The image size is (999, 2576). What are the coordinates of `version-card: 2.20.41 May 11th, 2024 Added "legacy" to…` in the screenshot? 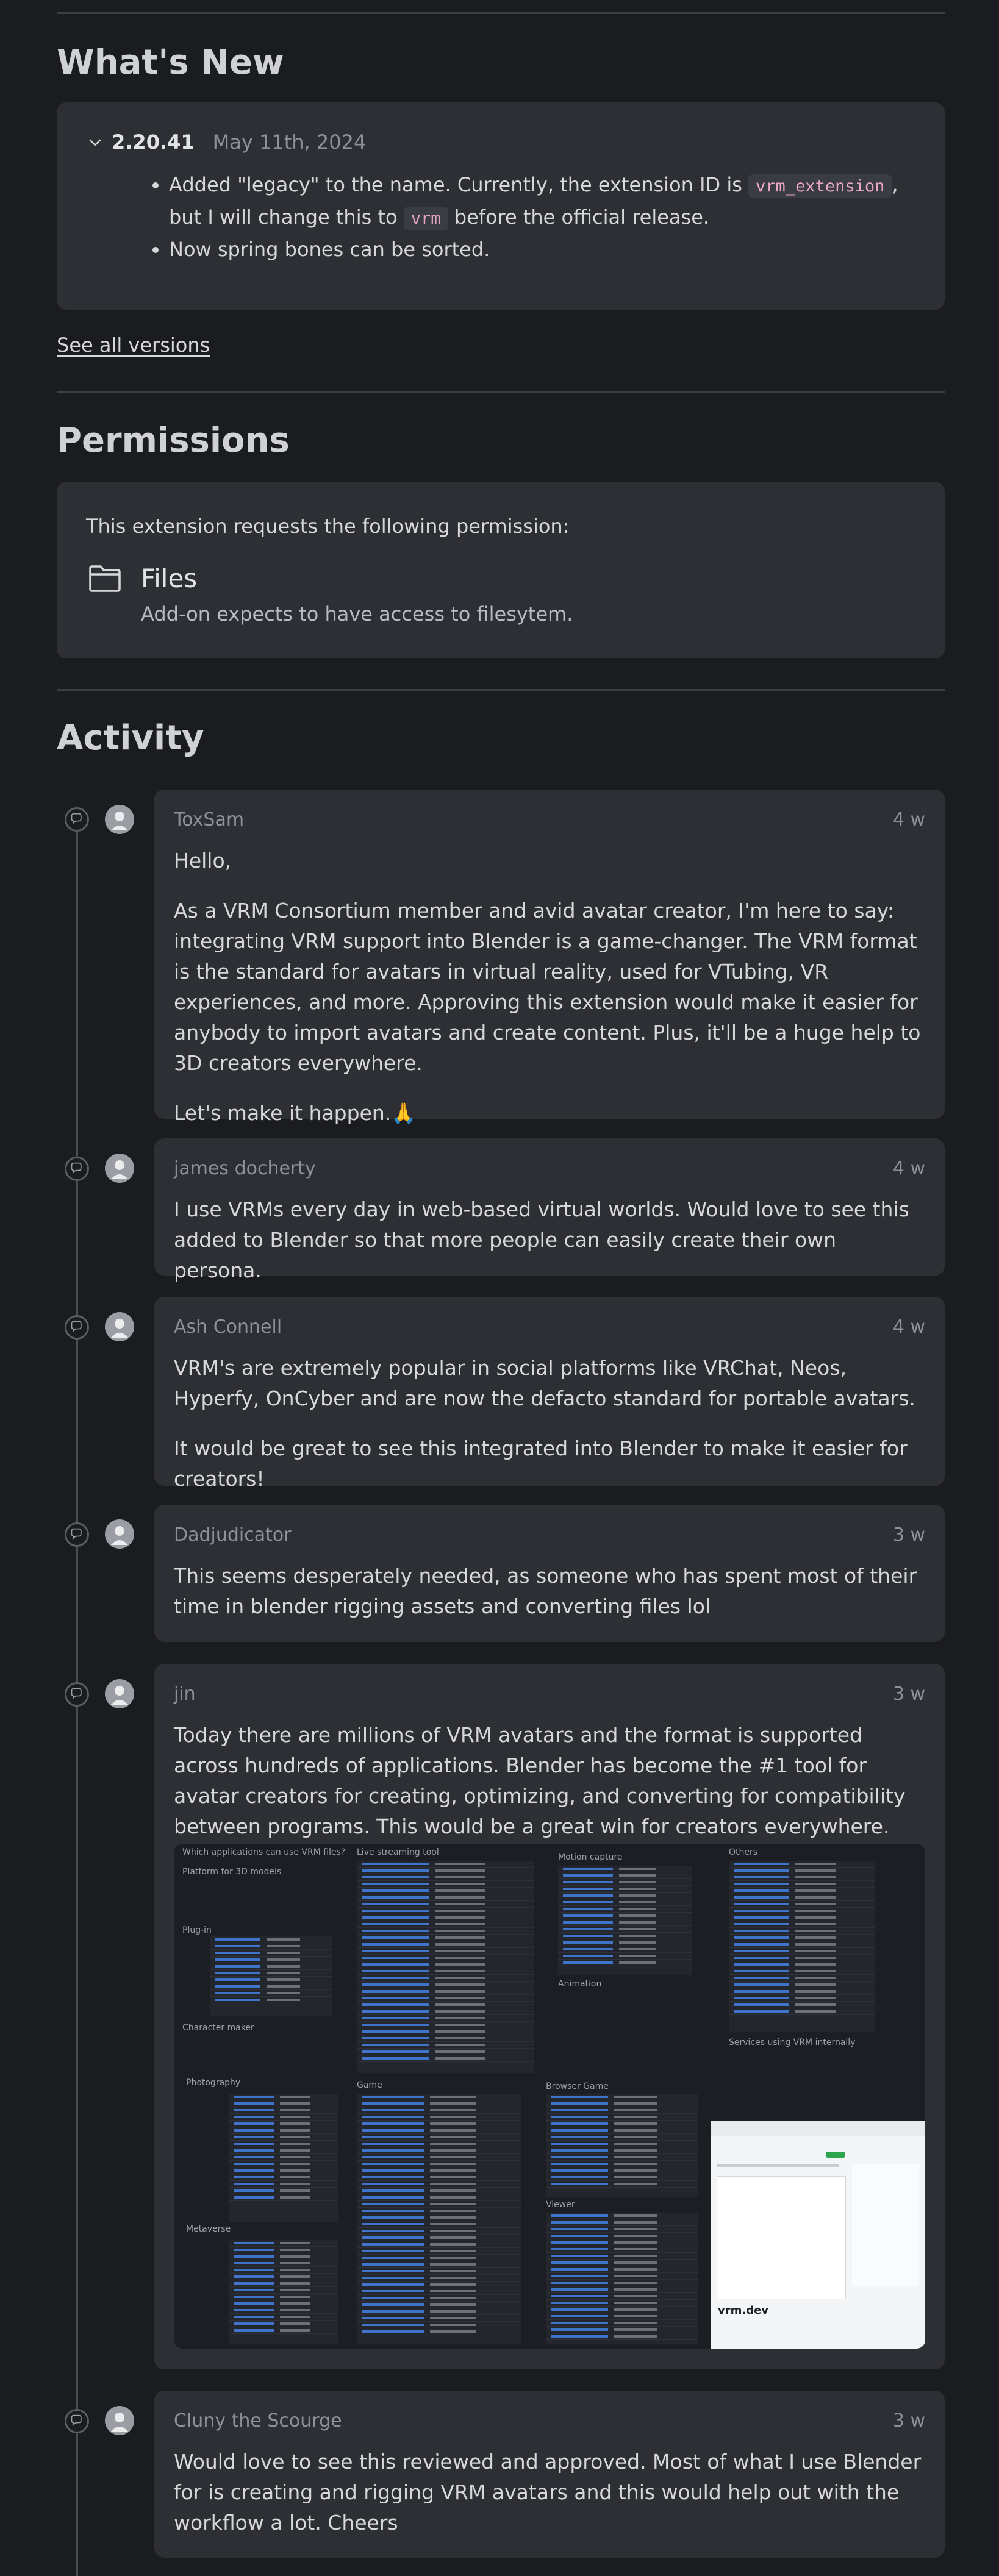 It's located at (501, 206).